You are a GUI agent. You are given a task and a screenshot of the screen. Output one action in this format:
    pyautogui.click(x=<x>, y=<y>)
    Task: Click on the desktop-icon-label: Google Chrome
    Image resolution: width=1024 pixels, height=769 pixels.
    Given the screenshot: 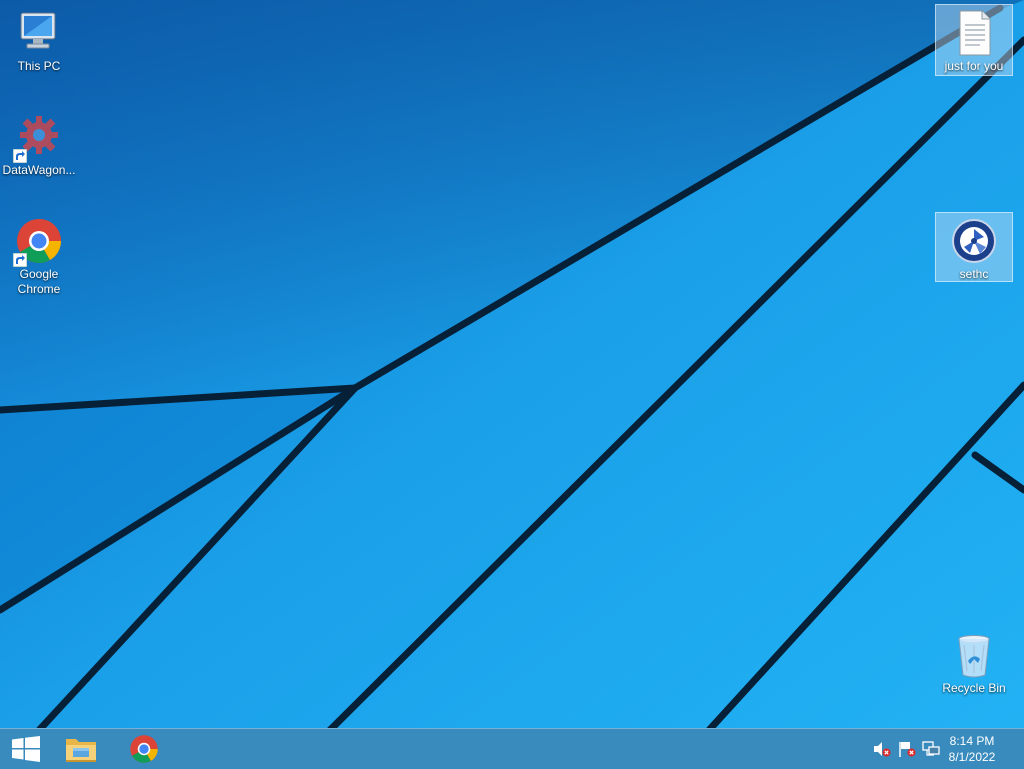 What is the action you would take?
    pyautogui.click(x=39, y=281)
    